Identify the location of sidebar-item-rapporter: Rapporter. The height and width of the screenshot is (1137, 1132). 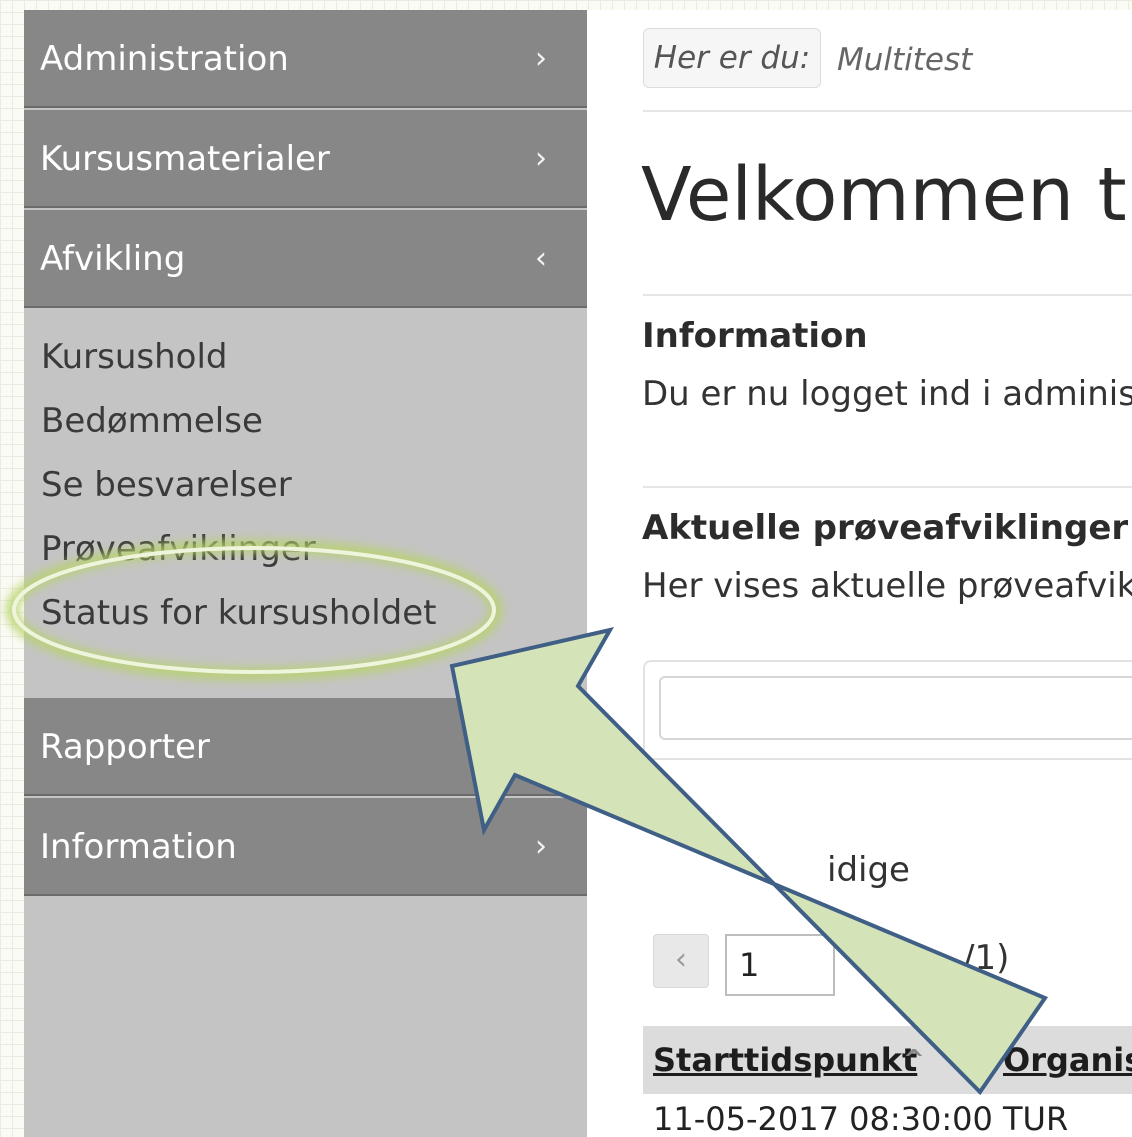
(305, 747).